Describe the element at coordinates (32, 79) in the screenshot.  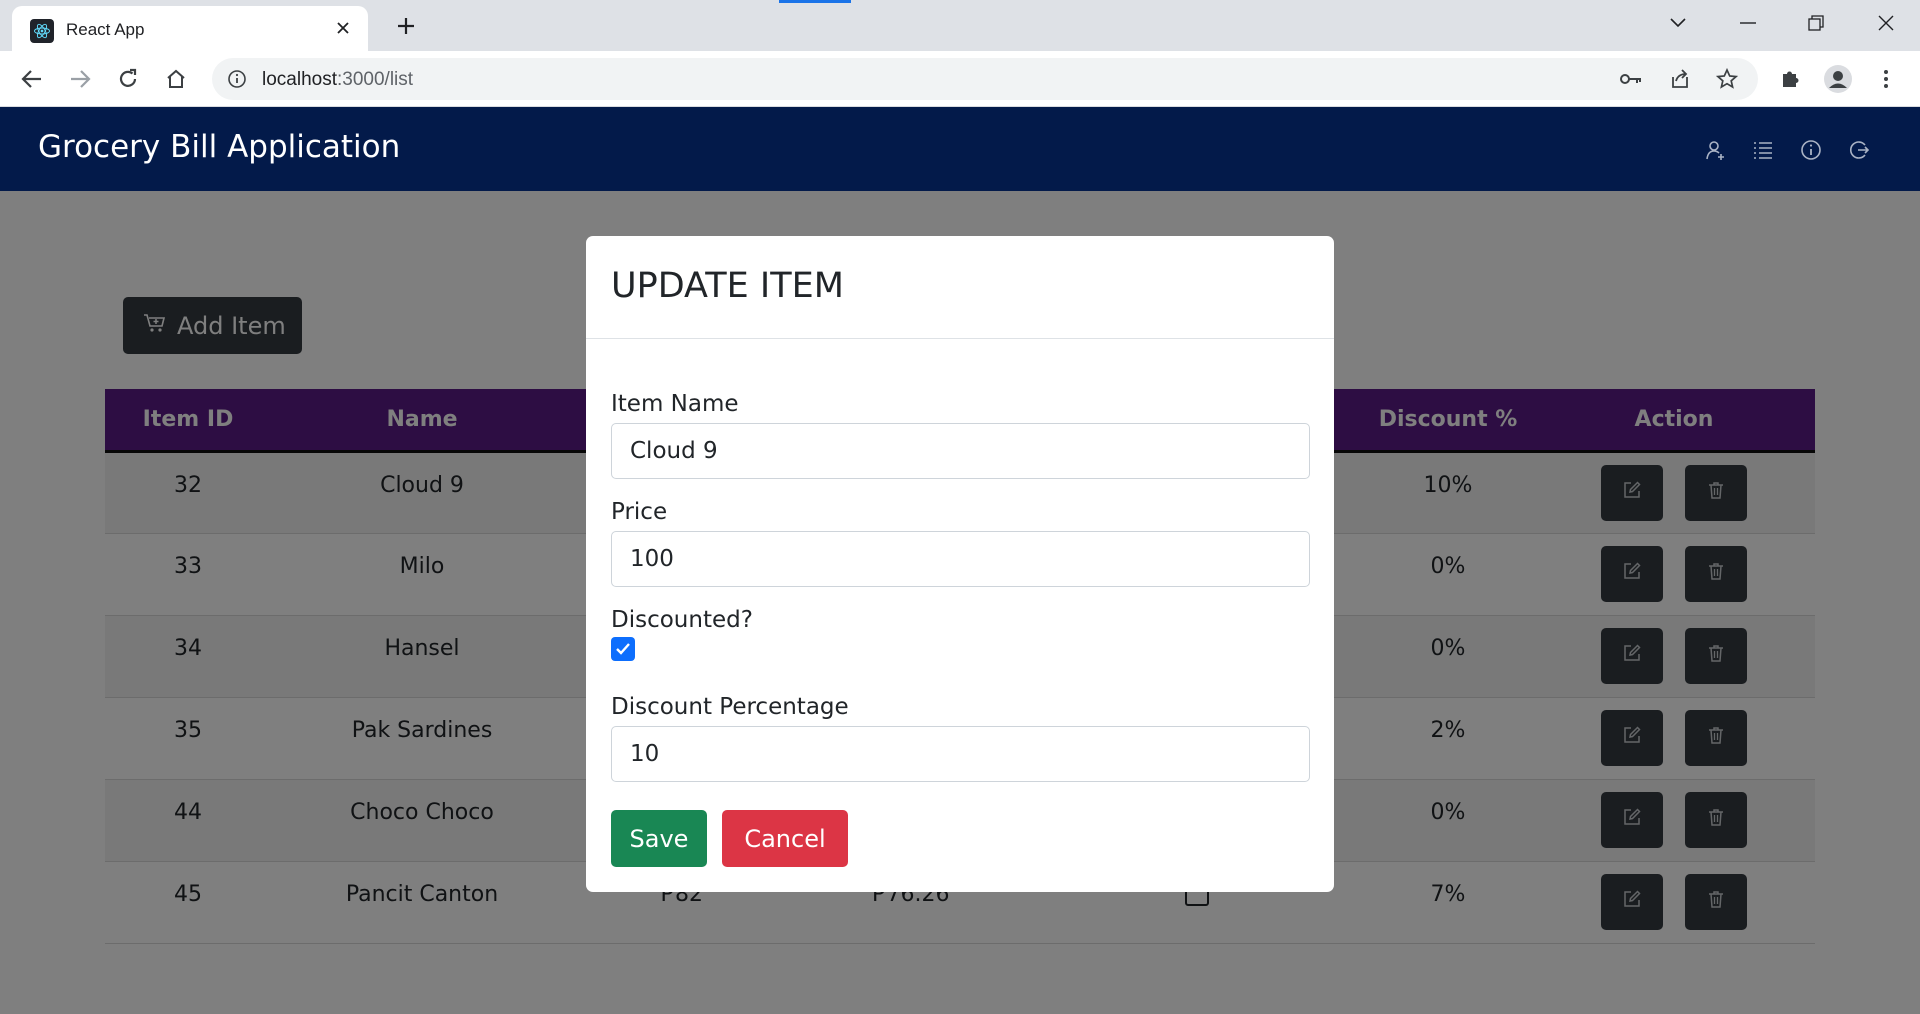
I see `back-icon` at that location.